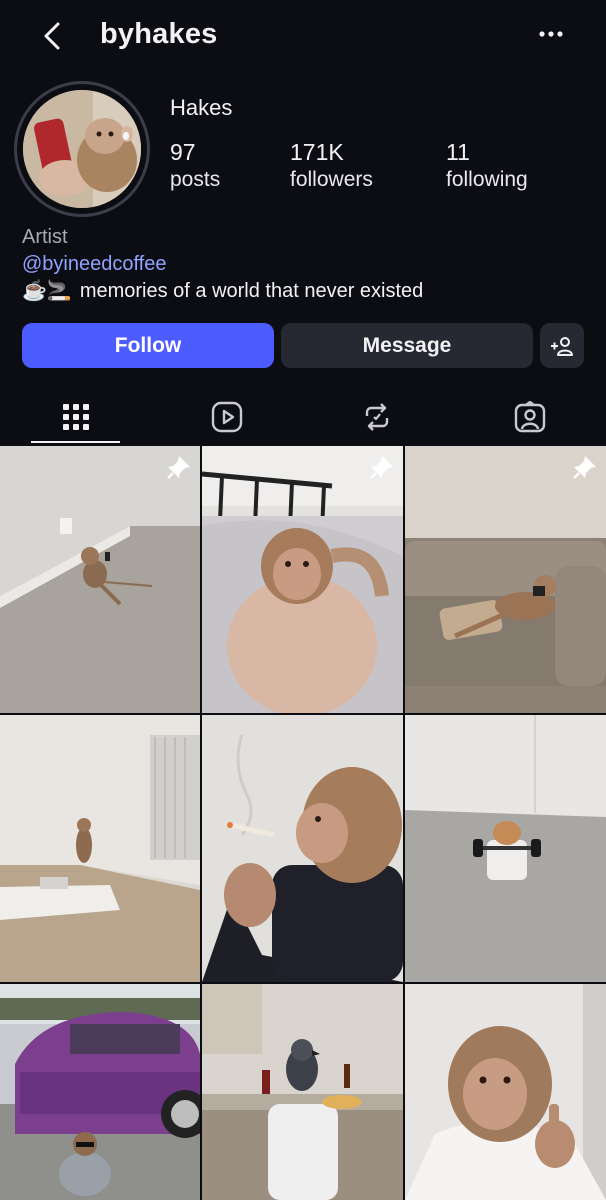 This screenshot has height=1200, width=606. Describe the element at coordinates (75, 442) in the screenshot. I see `active-tab-indicator` at that location.